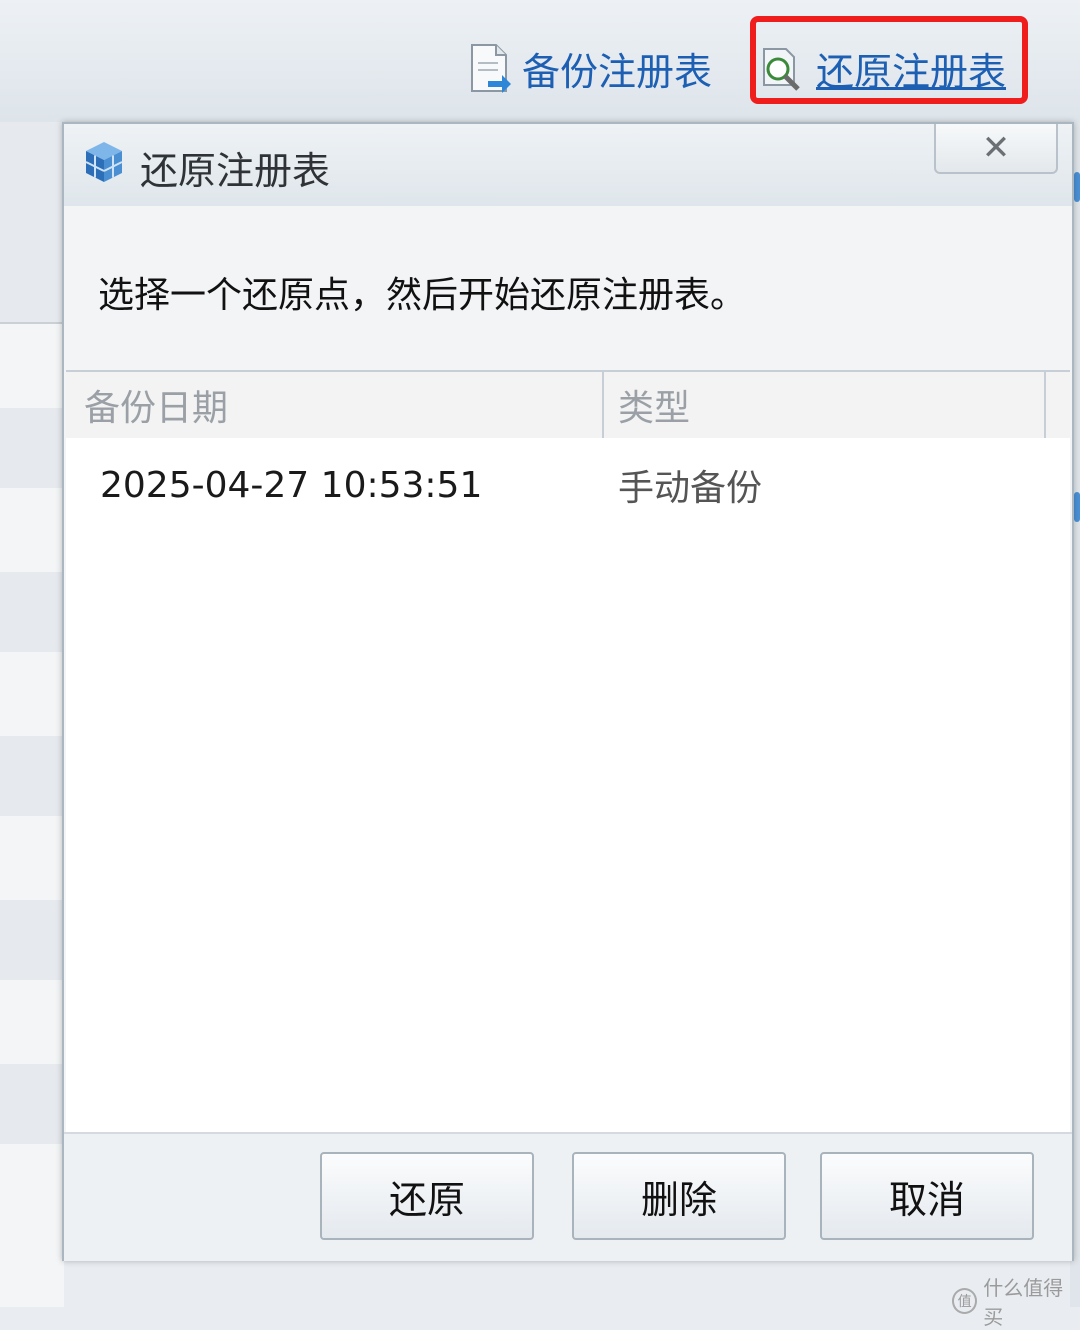  Describe the element at coordinates (889, 60) in the screenshot. I see `highlight-box` at that location.